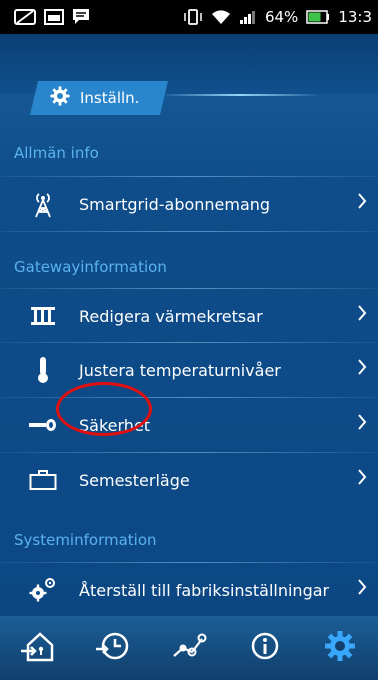 This screenshot has height=680, width=378. Describe the element at coordinates (318, 17) in the screenshot. I see `battery-icon` at that location.